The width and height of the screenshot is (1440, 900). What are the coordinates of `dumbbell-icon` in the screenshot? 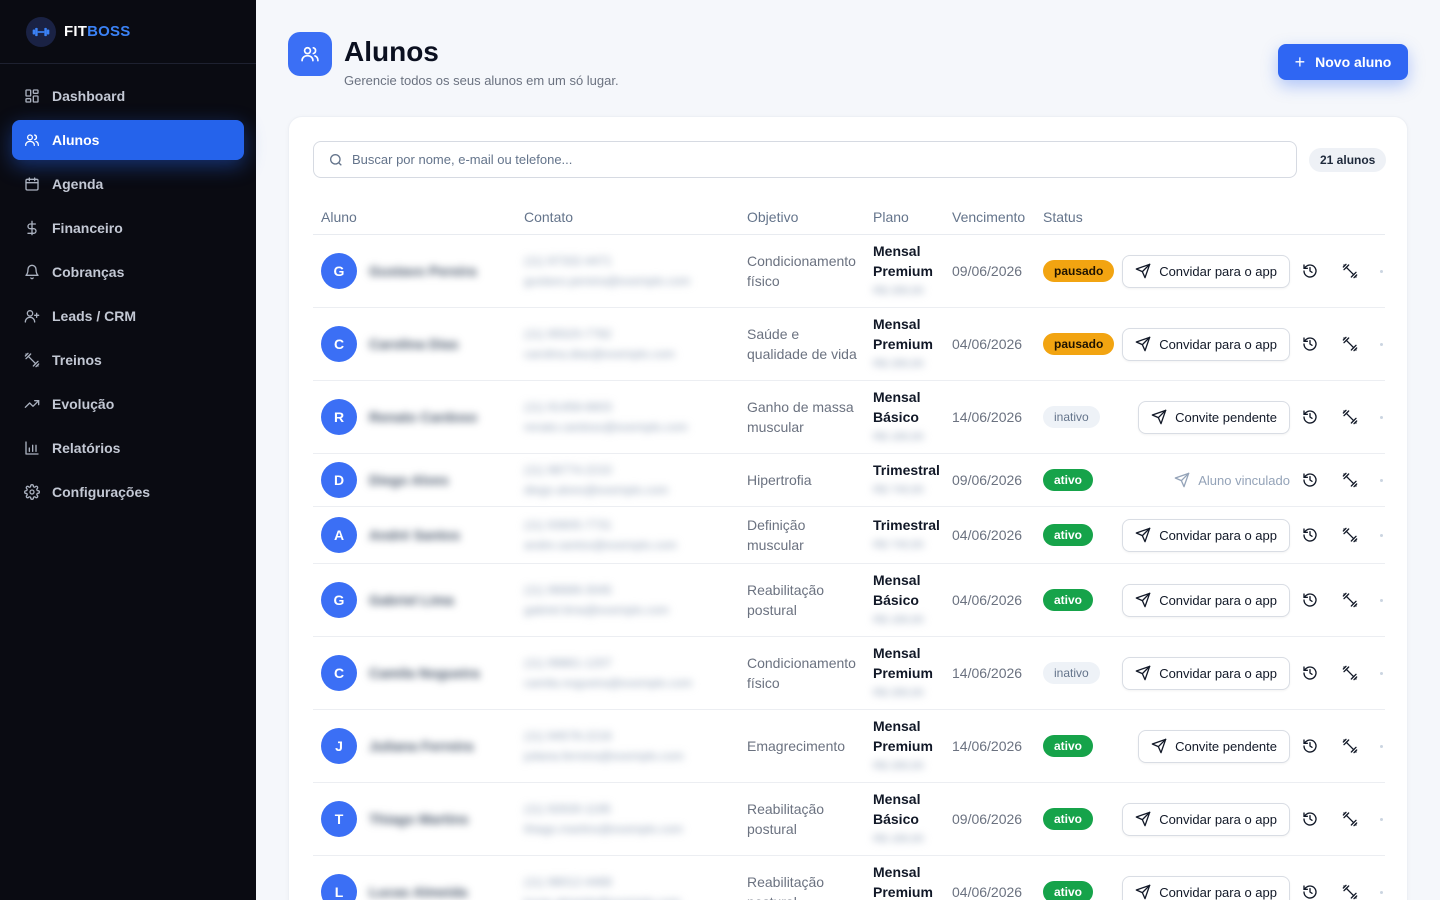 It's located at (1350, 480).